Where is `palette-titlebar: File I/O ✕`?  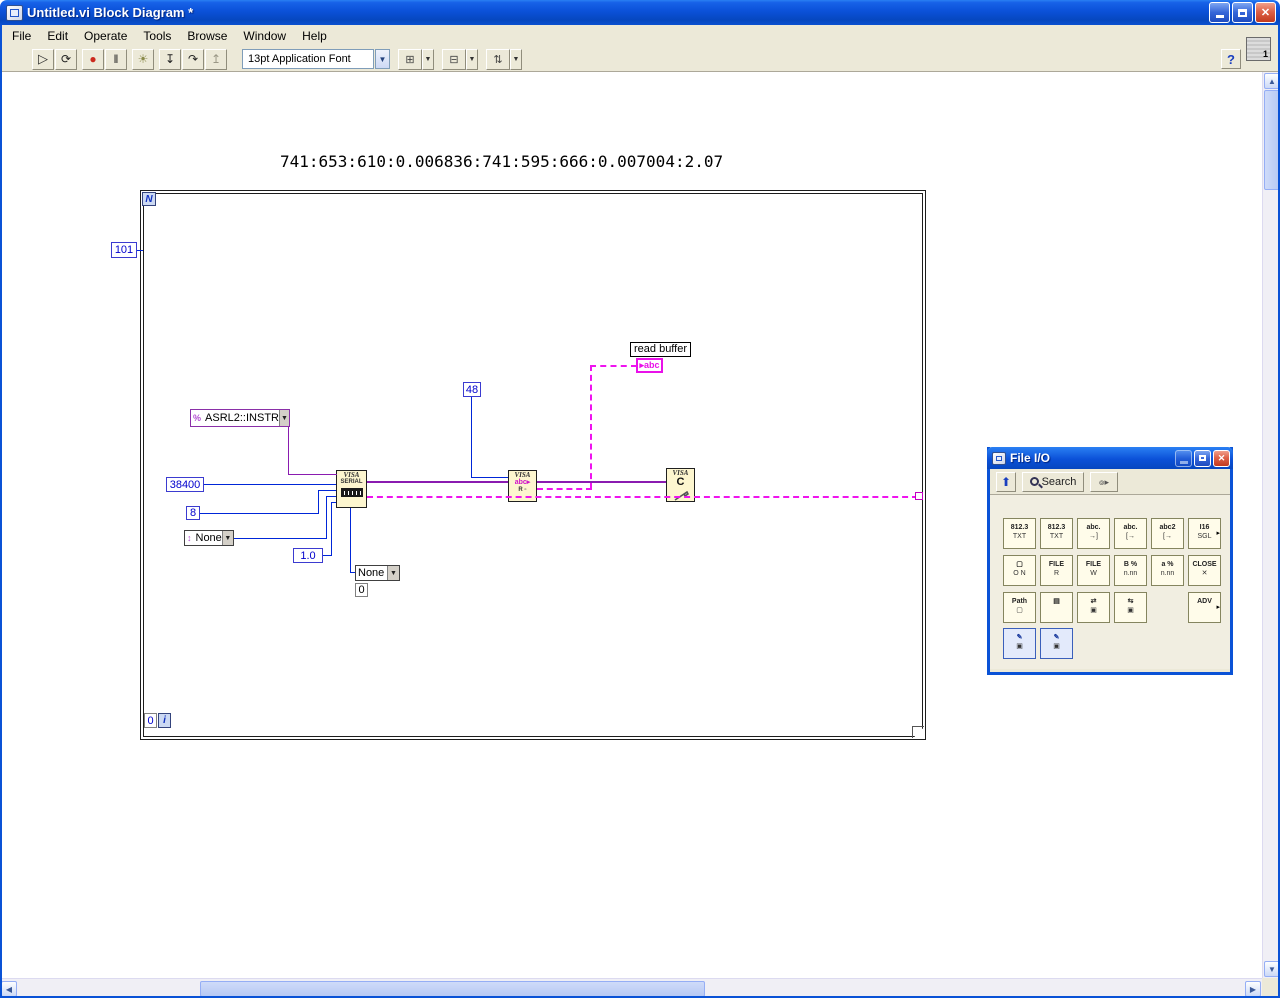 palette-titlebar: File I/O ✕ is located at coordinates (1110, 458).